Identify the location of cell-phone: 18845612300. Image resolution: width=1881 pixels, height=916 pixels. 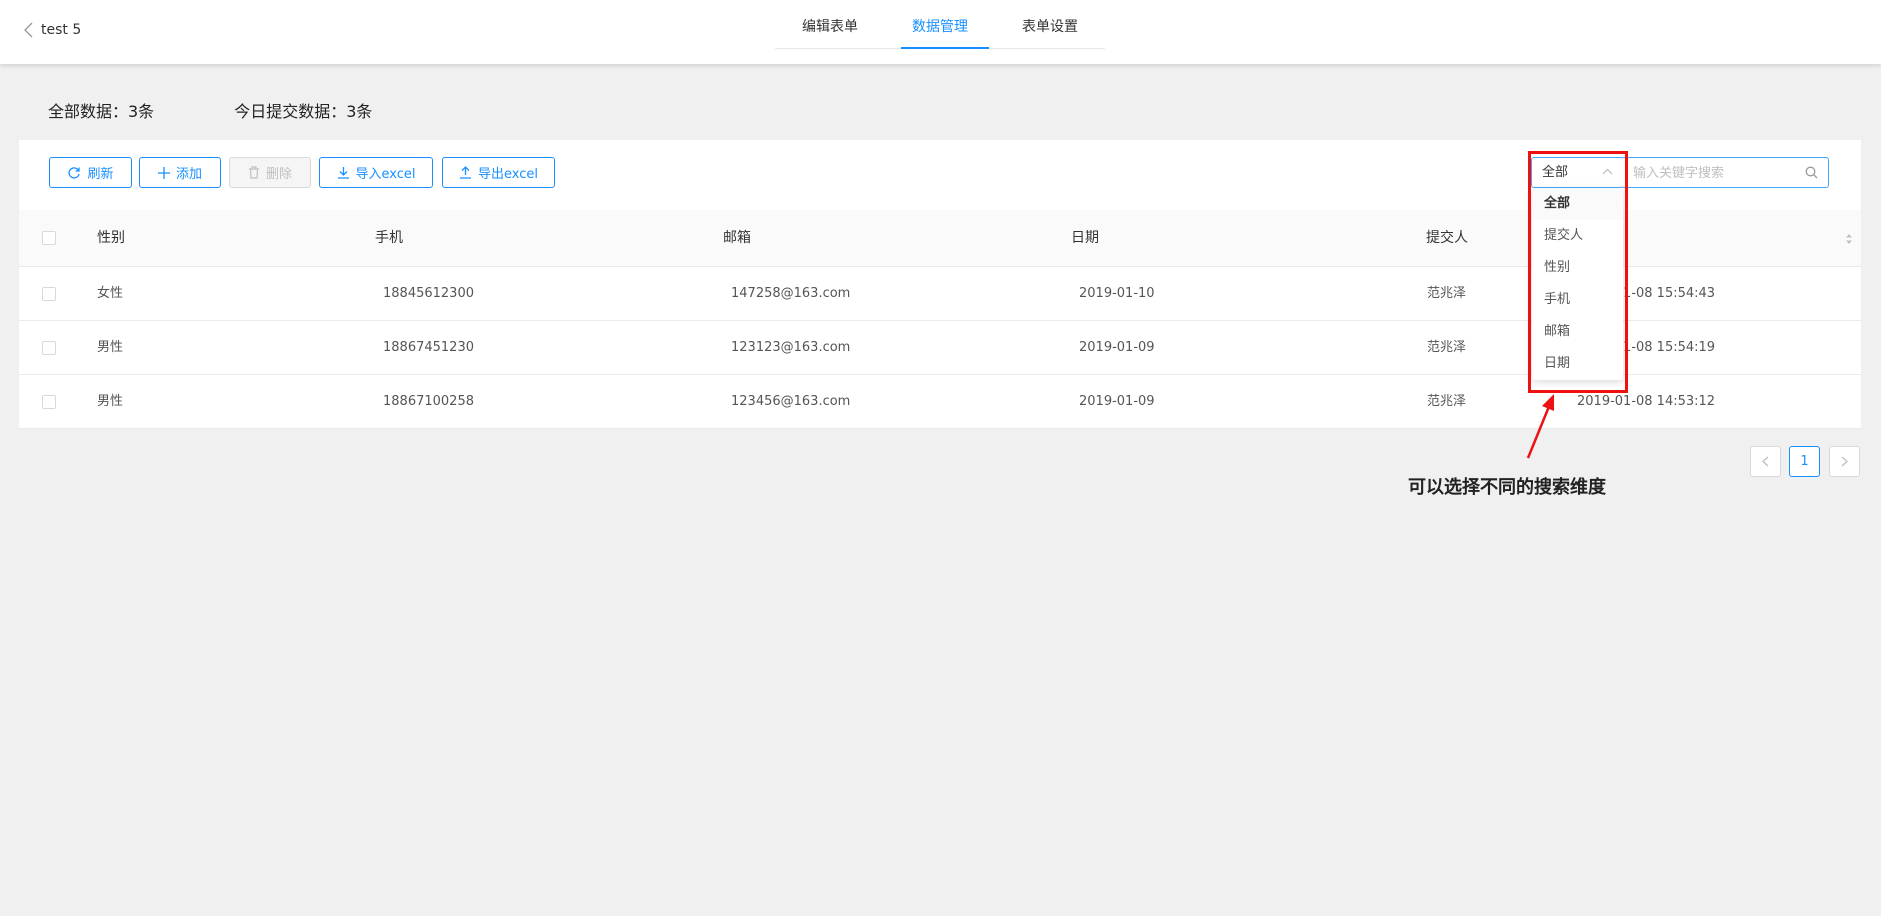
(428, 293).